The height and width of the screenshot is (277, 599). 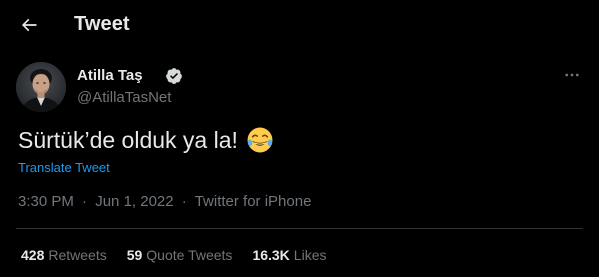 I want to click on likes-count: 16.3K, so click(x=271, y=255).